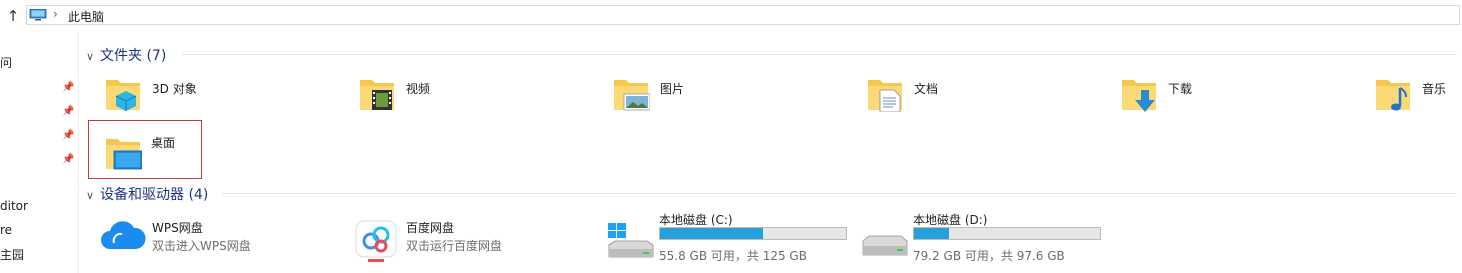 Image resolution: width=1462 pixels, height=273 pixels. I want to click on folder-name: 图片, so click(672, 89).